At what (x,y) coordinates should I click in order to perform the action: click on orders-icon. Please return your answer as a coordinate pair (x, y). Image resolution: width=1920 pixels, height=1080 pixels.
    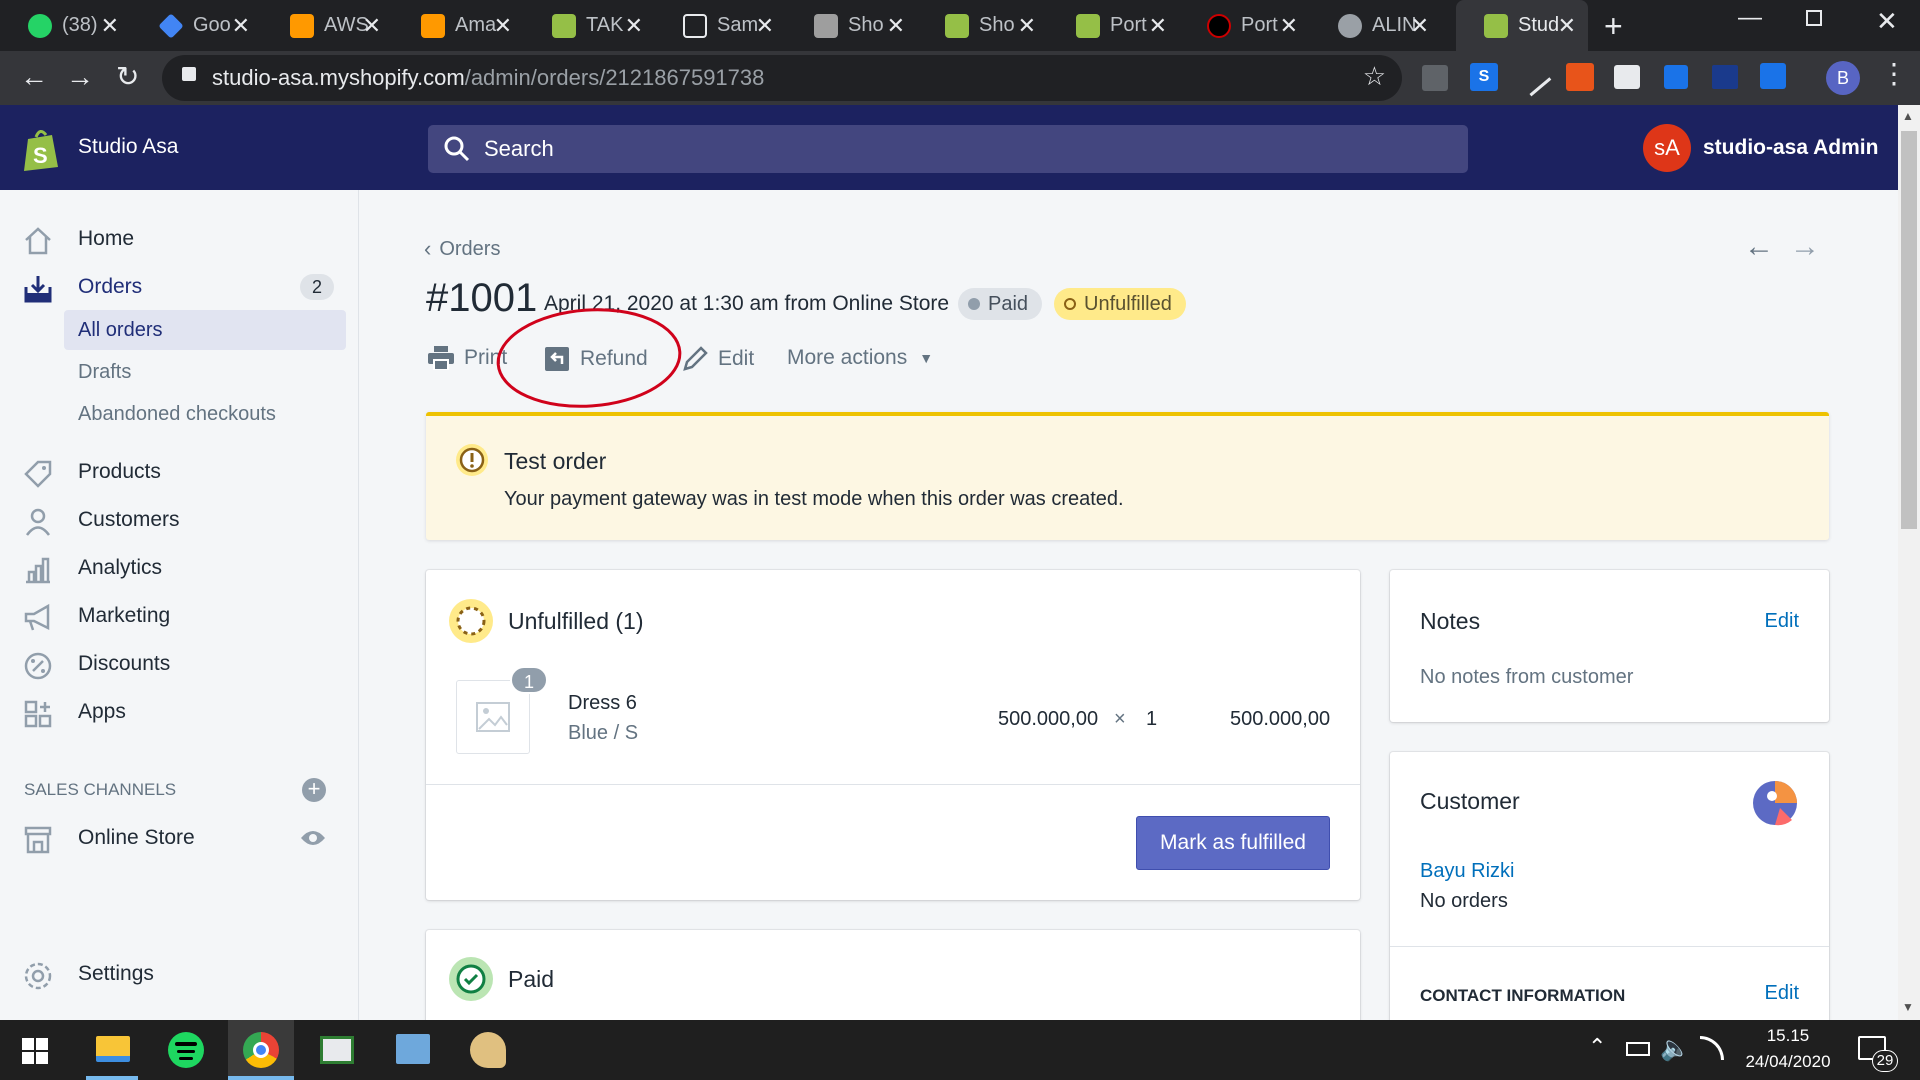
    Looking at the image, I should click on (38, 289).